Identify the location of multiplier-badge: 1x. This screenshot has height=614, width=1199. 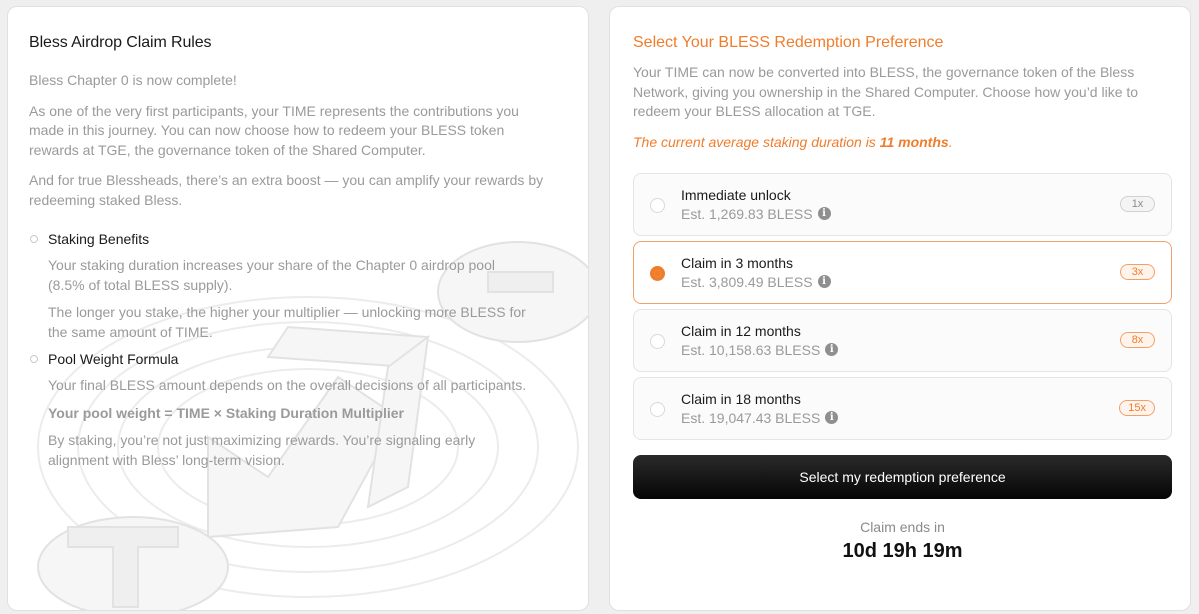
(1137, 203).